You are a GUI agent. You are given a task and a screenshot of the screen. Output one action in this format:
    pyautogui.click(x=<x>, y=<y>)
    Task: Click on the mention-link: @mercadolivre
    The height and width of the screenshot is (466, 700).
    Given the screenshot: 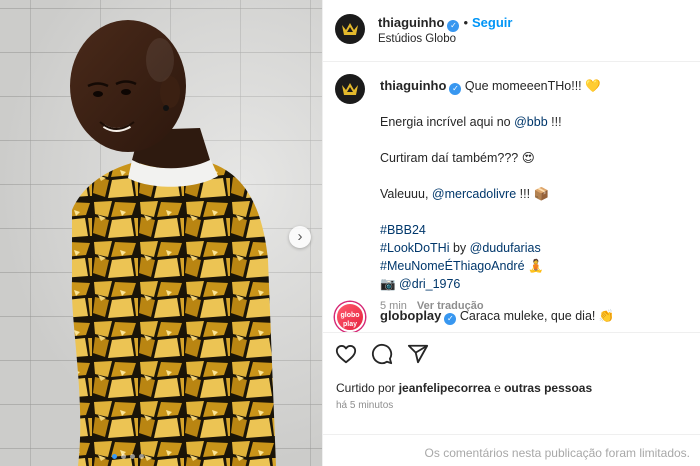 What is the action you would take?
    pyautogui.click(x=474, y=194)
    